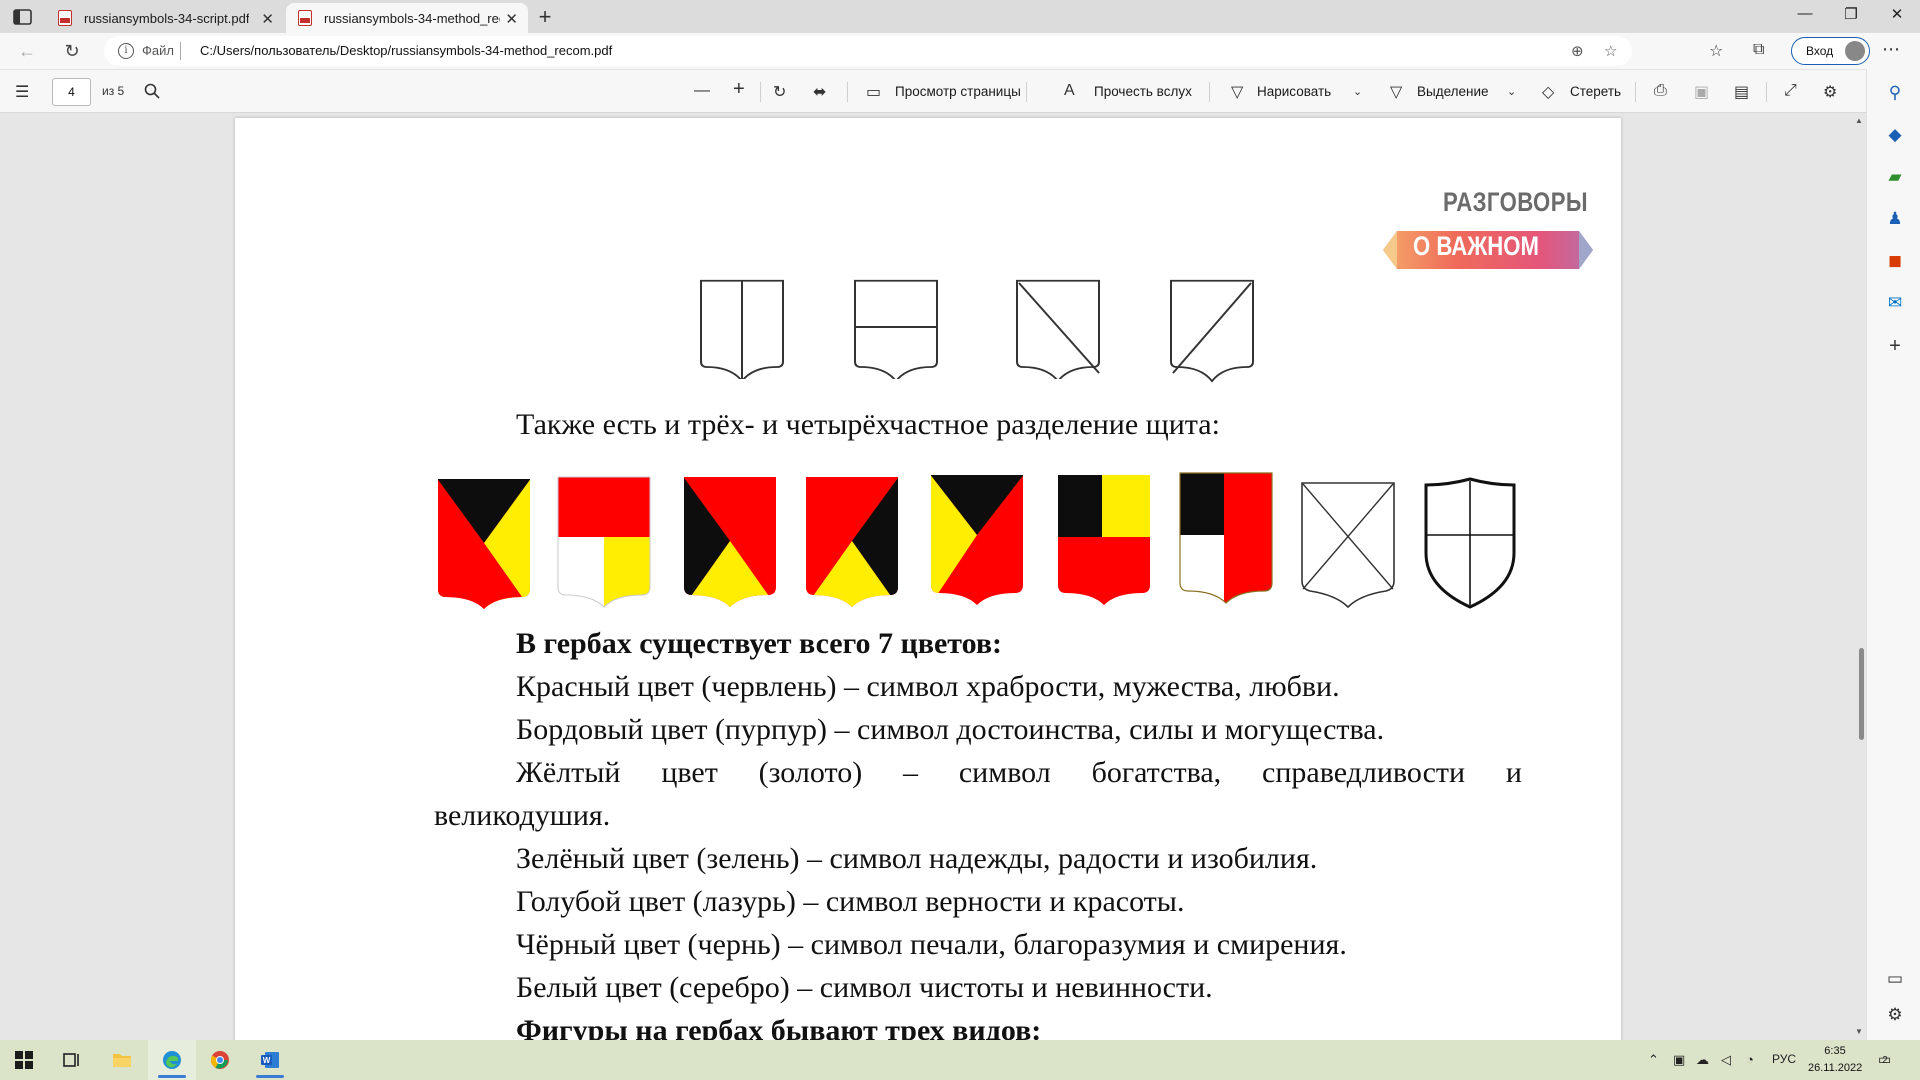 This screenshot has width=1920, height=1080. Describe the element at coordinates (1701, 92) in the screenshot. I see `save-icon: ▣` at that location.